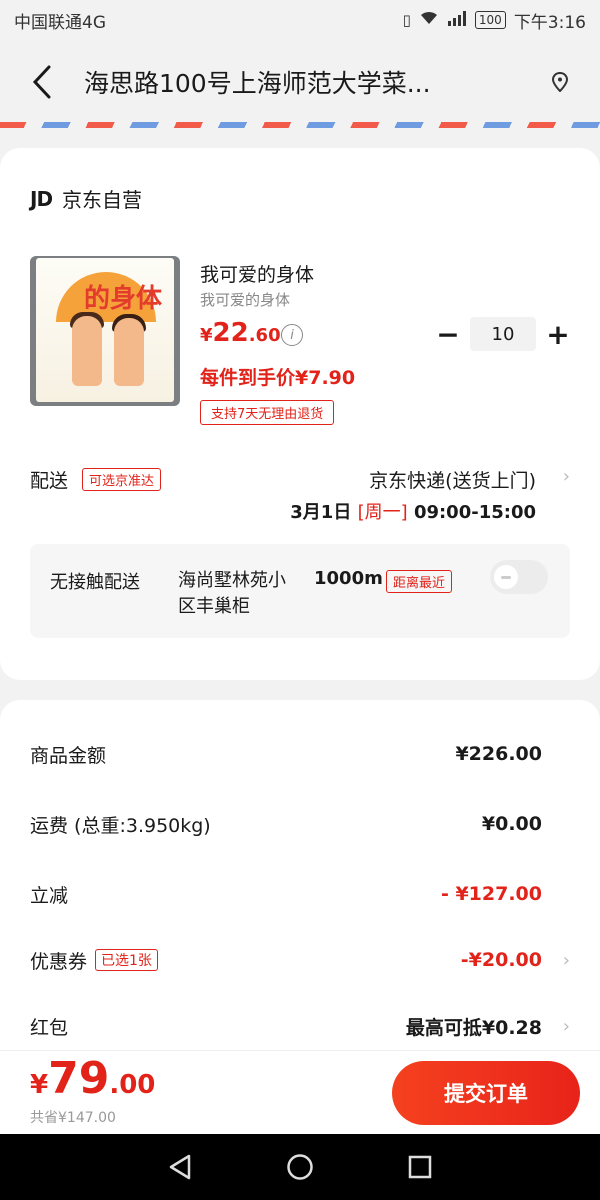 This screenshot has height=1200, width=600. What do you see at coordinates (49, 895) in the screenshot?
I see `discount-label: 立减` at bounding box center [49, 895].